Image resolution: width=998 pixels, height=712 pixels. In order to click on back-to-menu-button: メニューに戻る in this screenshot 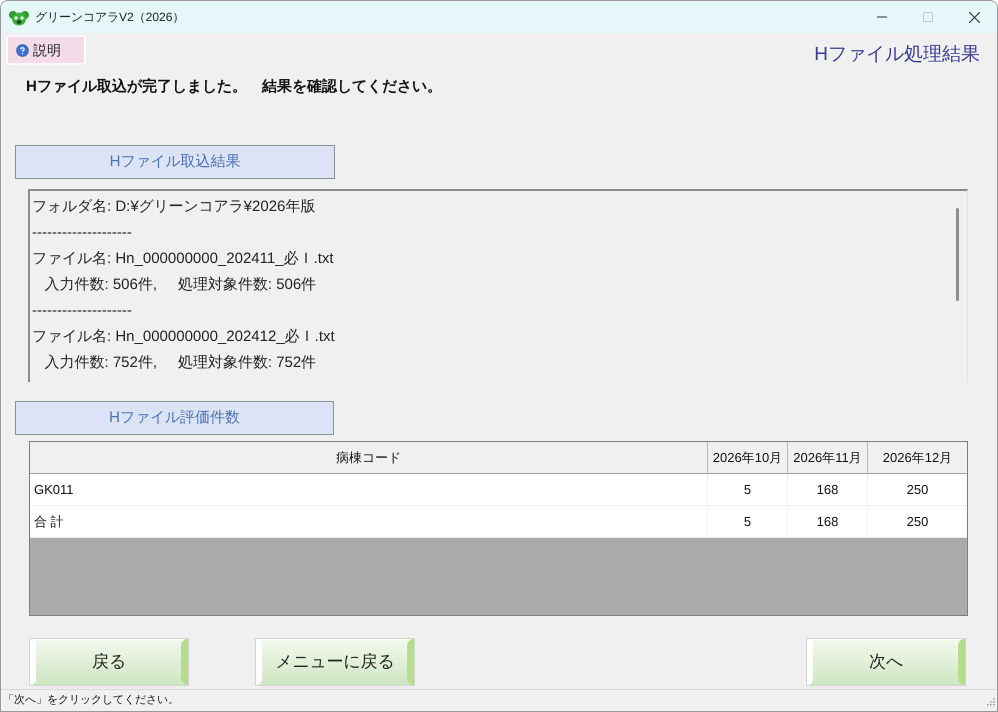, I will do `click(335, 662)`.